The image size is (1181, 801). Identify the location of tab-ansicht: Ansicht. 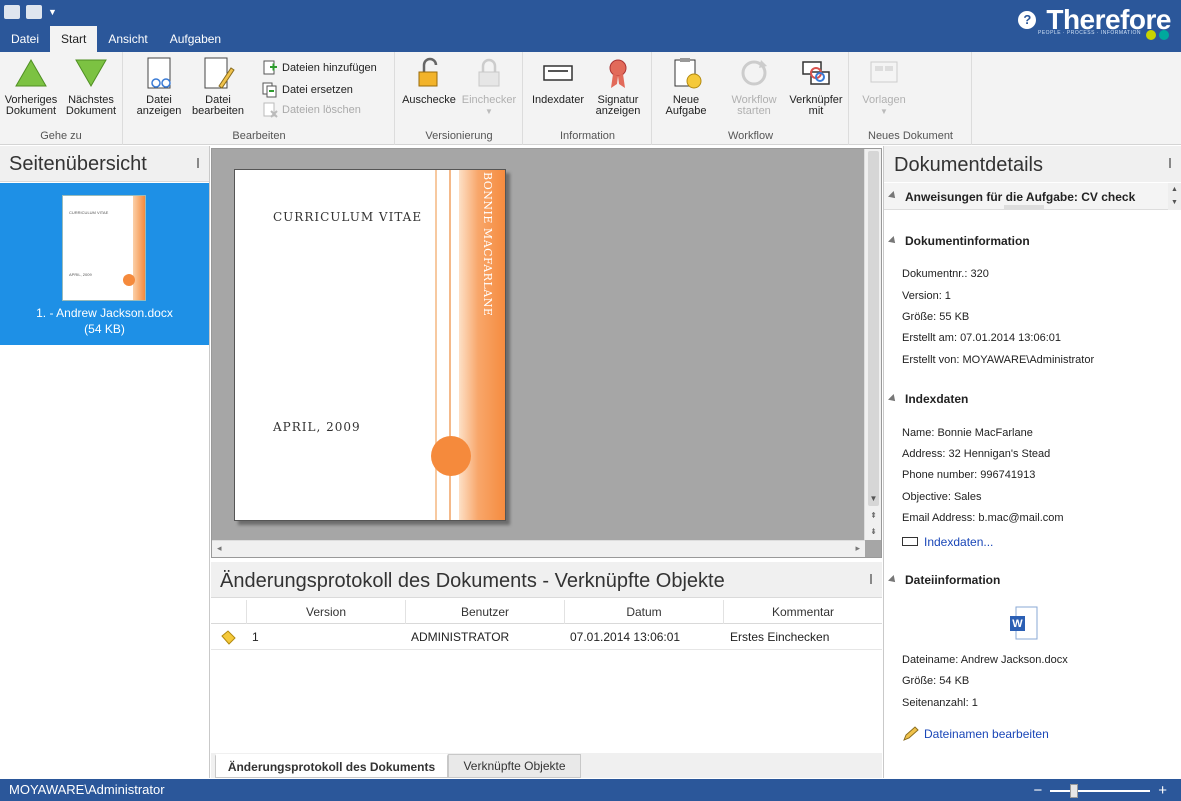
(127, 39).